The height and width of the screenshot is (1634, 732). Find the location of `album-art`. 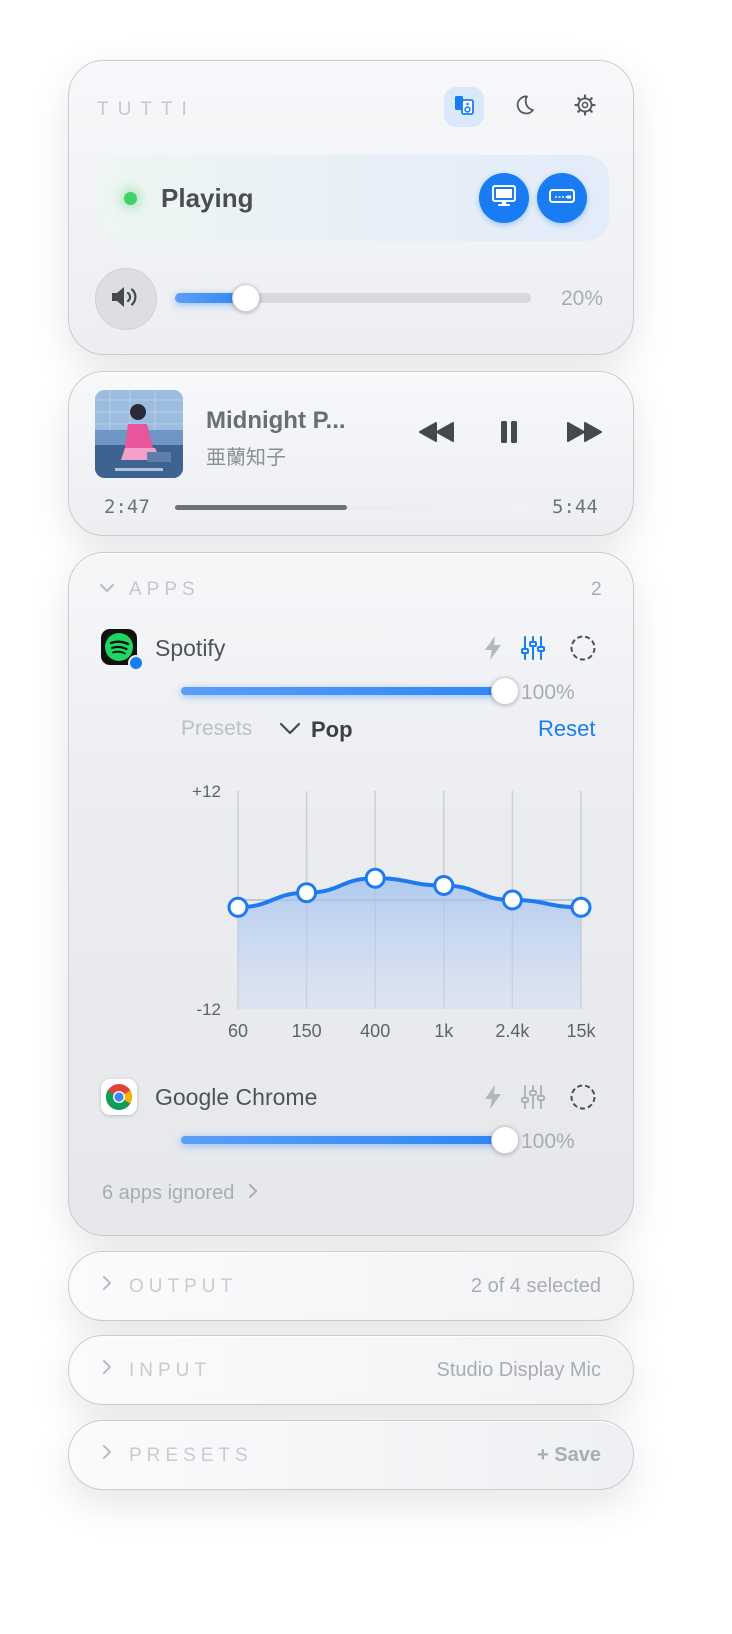

album-art is located at coordinates (139, 434).